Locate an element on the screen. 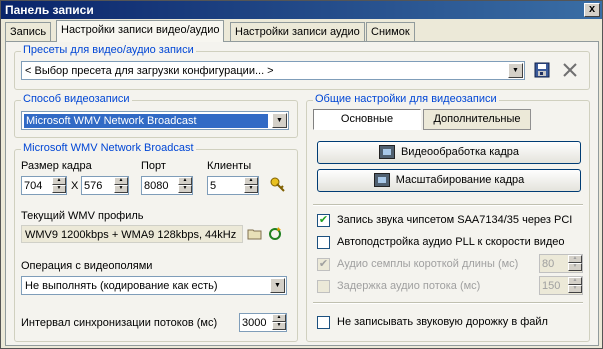 The width and height of the screenshot is (603, 349). save-icon is located at coordinates (542, 70).